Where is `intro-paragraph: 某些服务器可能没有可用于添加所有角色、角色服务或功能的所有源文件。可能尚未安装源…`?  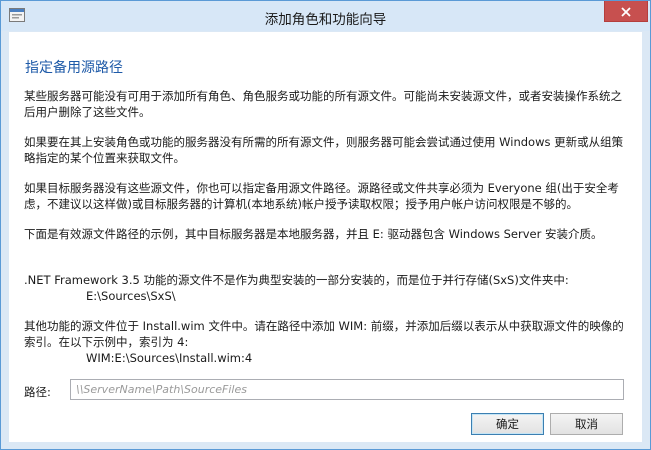
intro-paragraph: 某些服务器可能没有可用于添加所有角色、角色服务或功能的所有源文件。可能尚未安装源… is located at coordinates (323, 104).